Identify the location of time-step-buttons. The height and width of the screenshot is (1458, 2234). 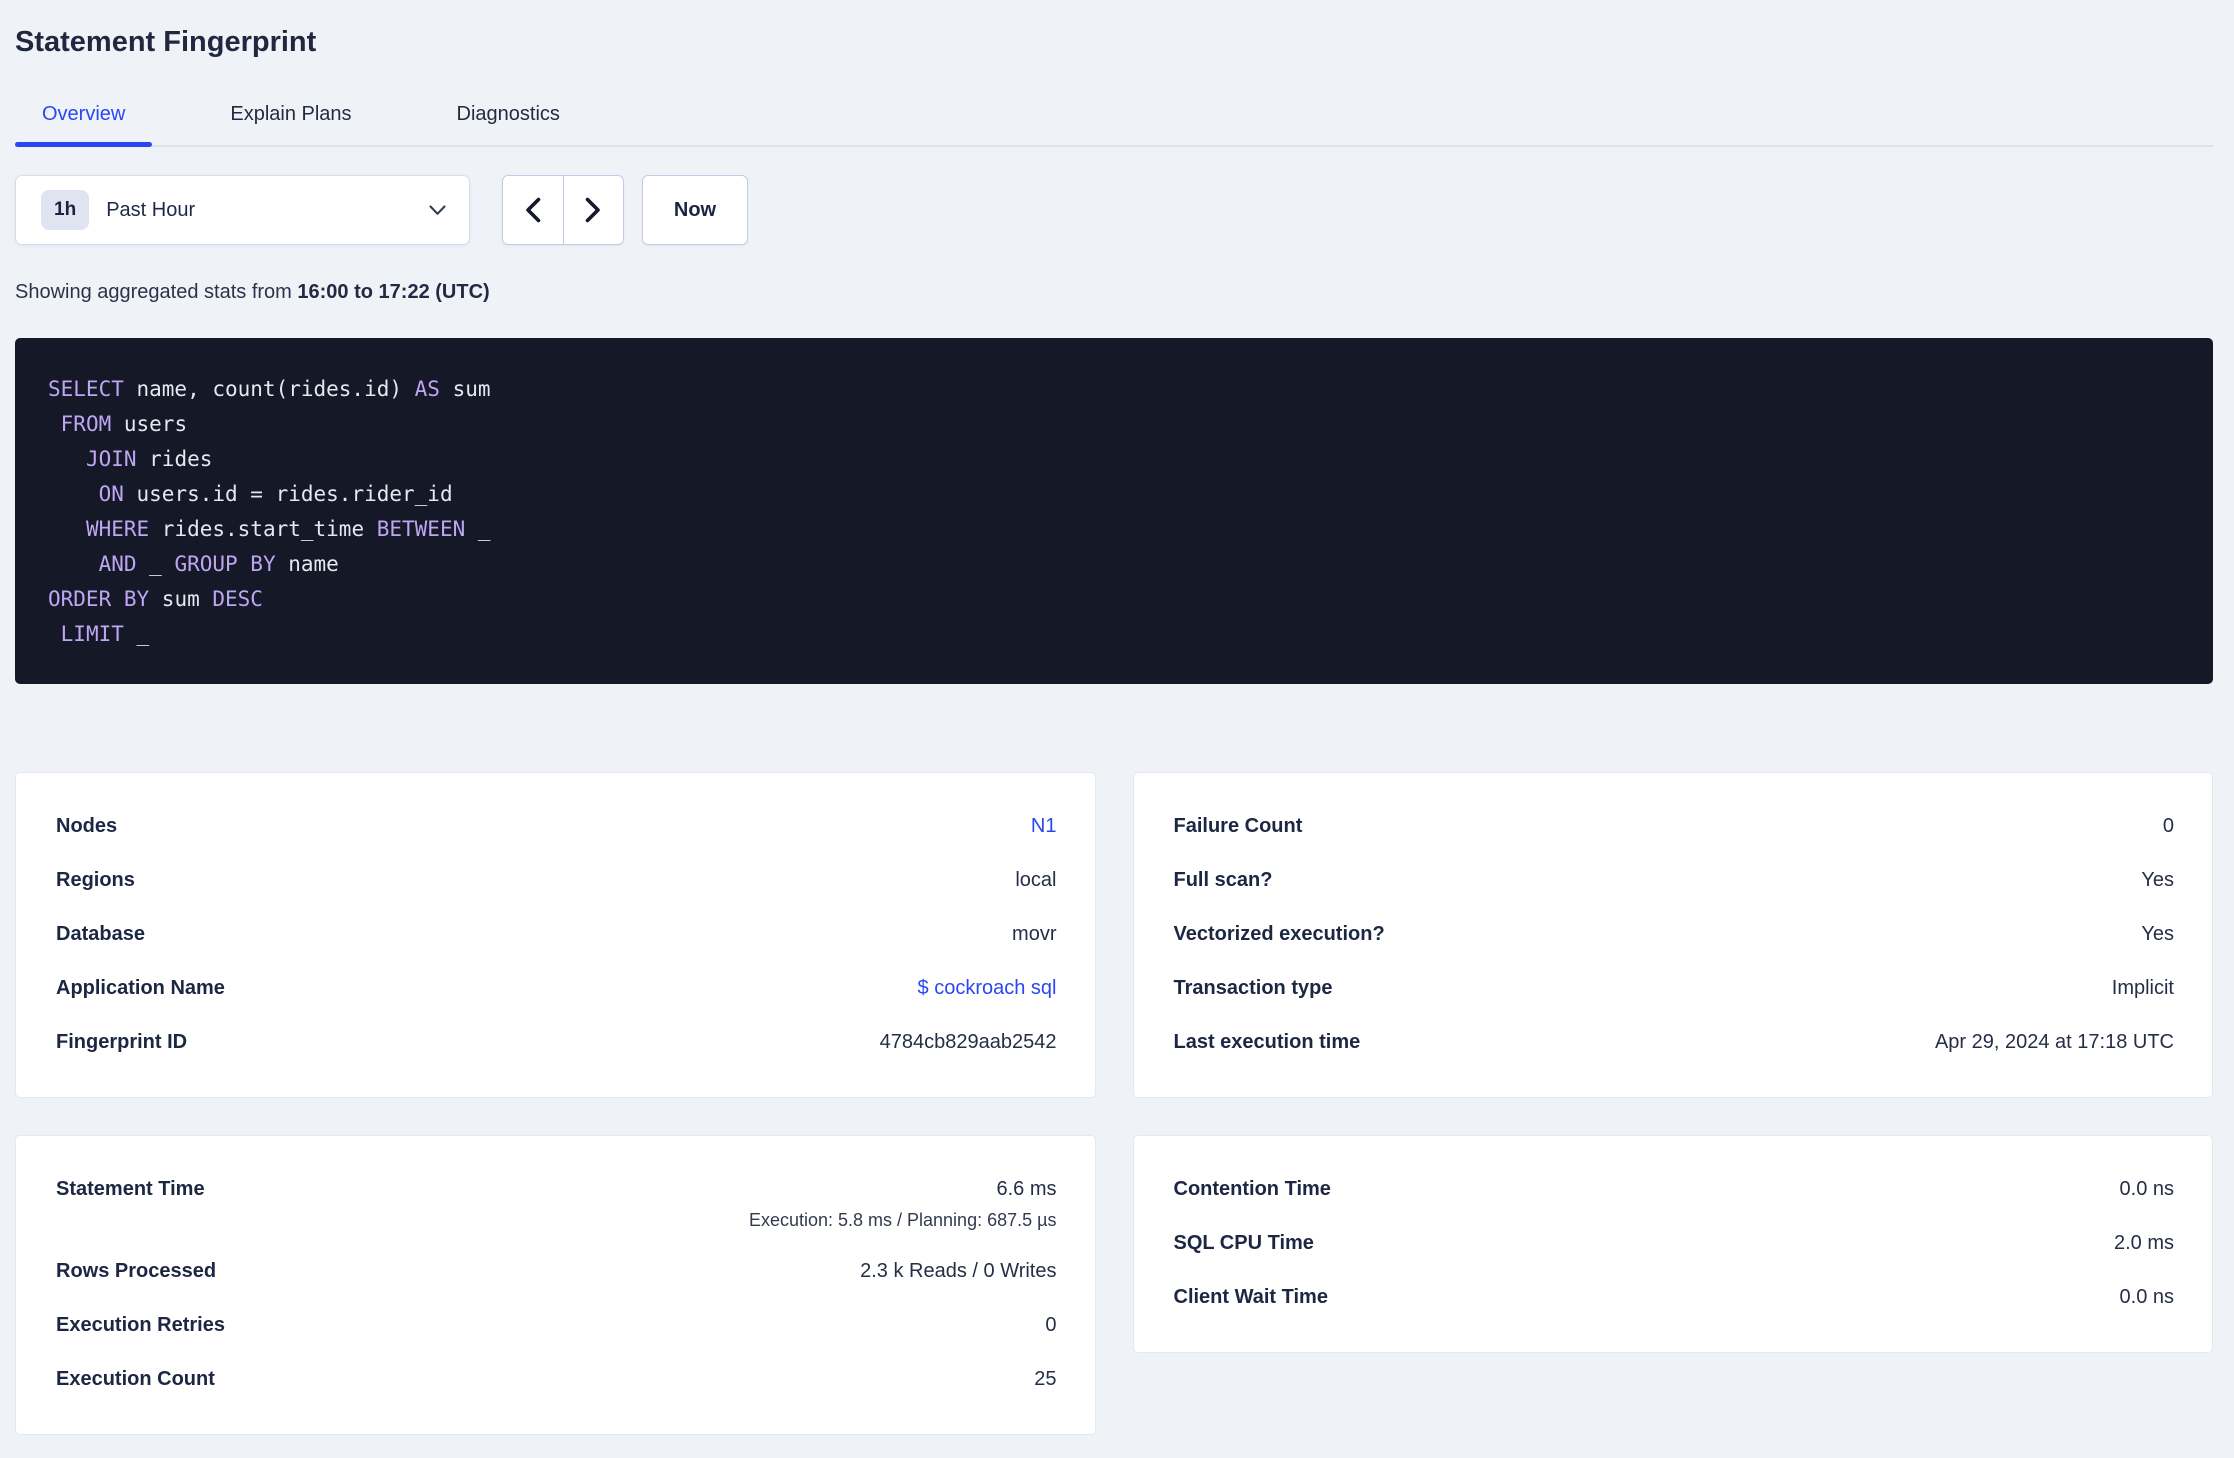
(563, 210).